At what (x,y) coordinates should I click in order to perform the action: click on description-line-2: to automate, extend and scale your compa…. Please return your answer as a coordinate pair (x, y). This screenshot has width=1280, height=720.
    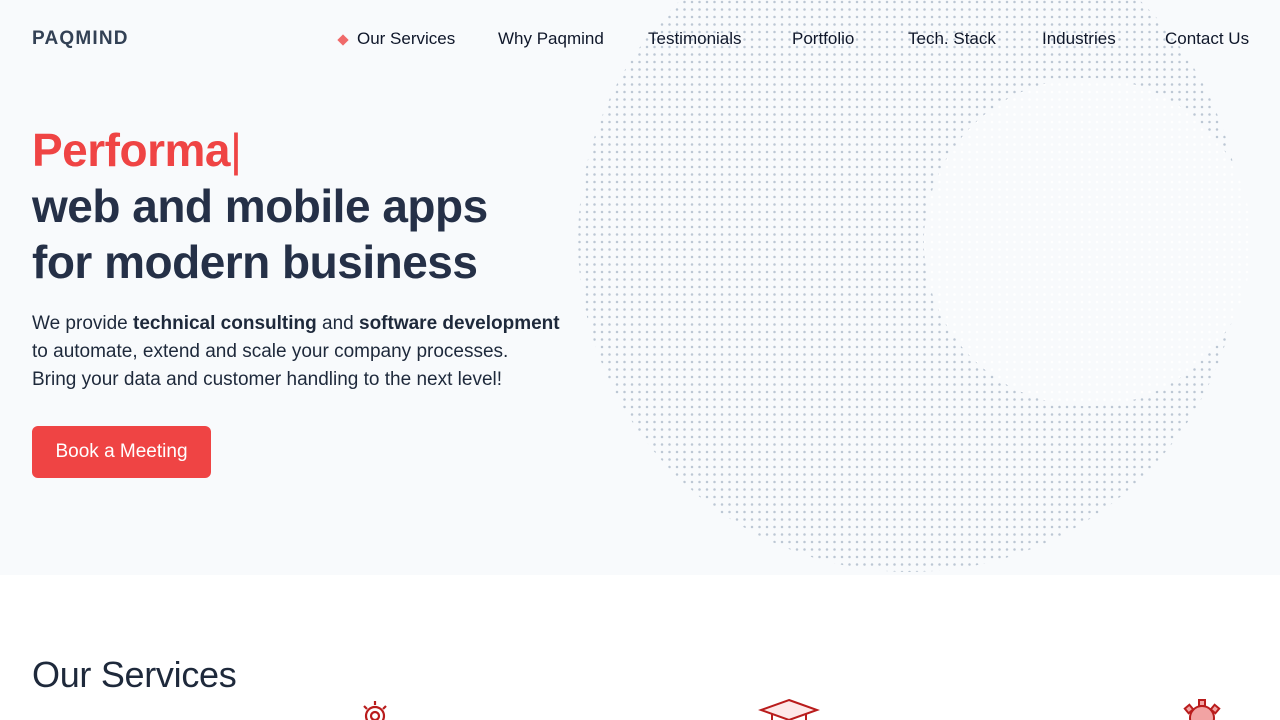
    Looking at the image, I should click on (270, 351).